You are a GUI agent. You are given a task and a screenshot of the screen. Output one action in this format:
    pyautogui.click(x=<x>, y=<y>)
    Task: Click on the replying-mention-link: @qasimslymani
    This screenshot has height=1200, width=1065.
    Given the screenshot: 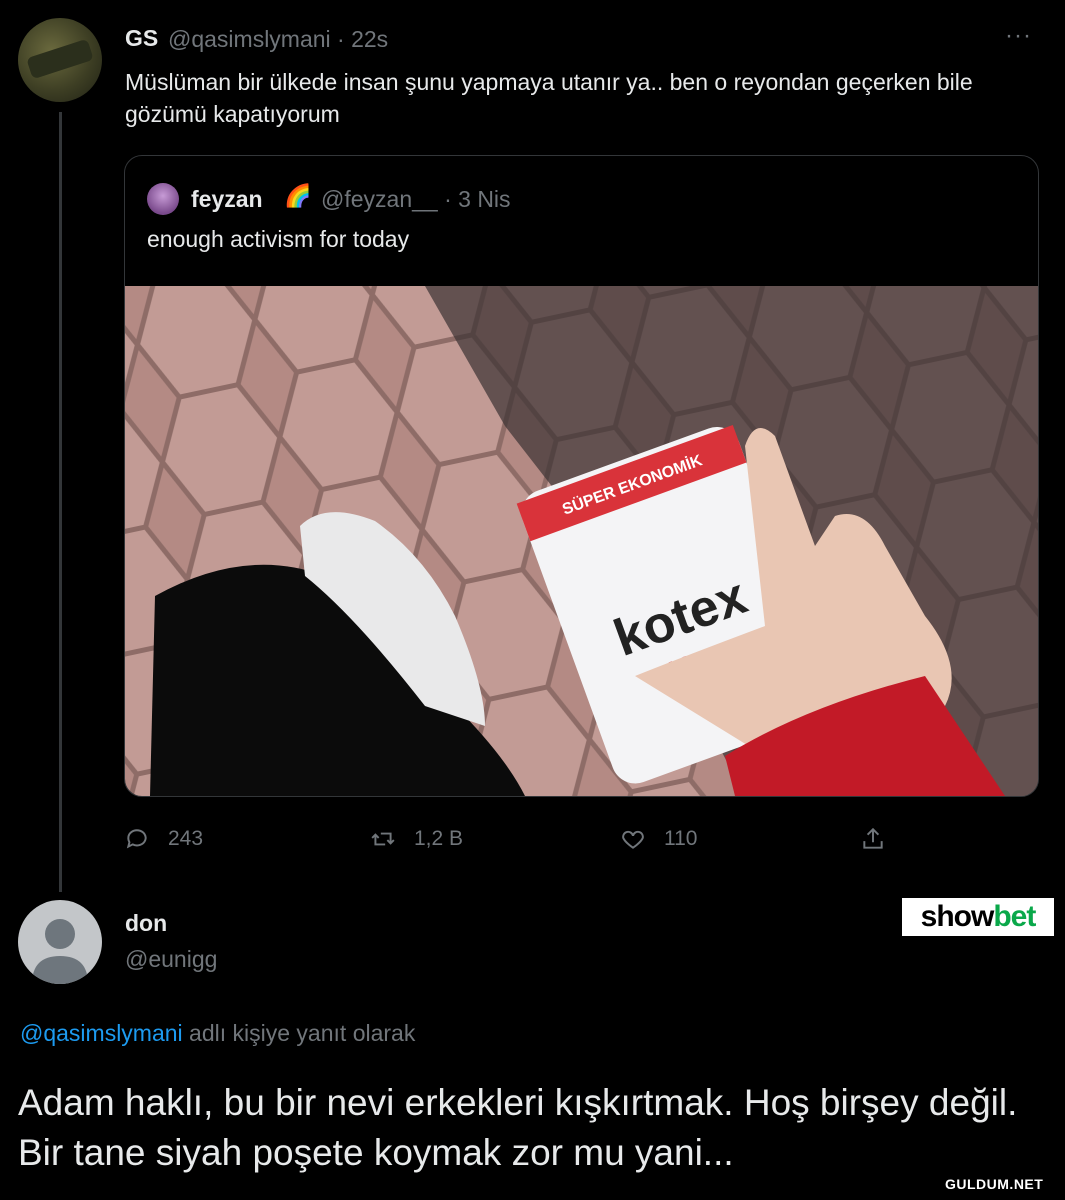 What is the action you would take?
    pyautogui.click(x=101, y=1033)
    